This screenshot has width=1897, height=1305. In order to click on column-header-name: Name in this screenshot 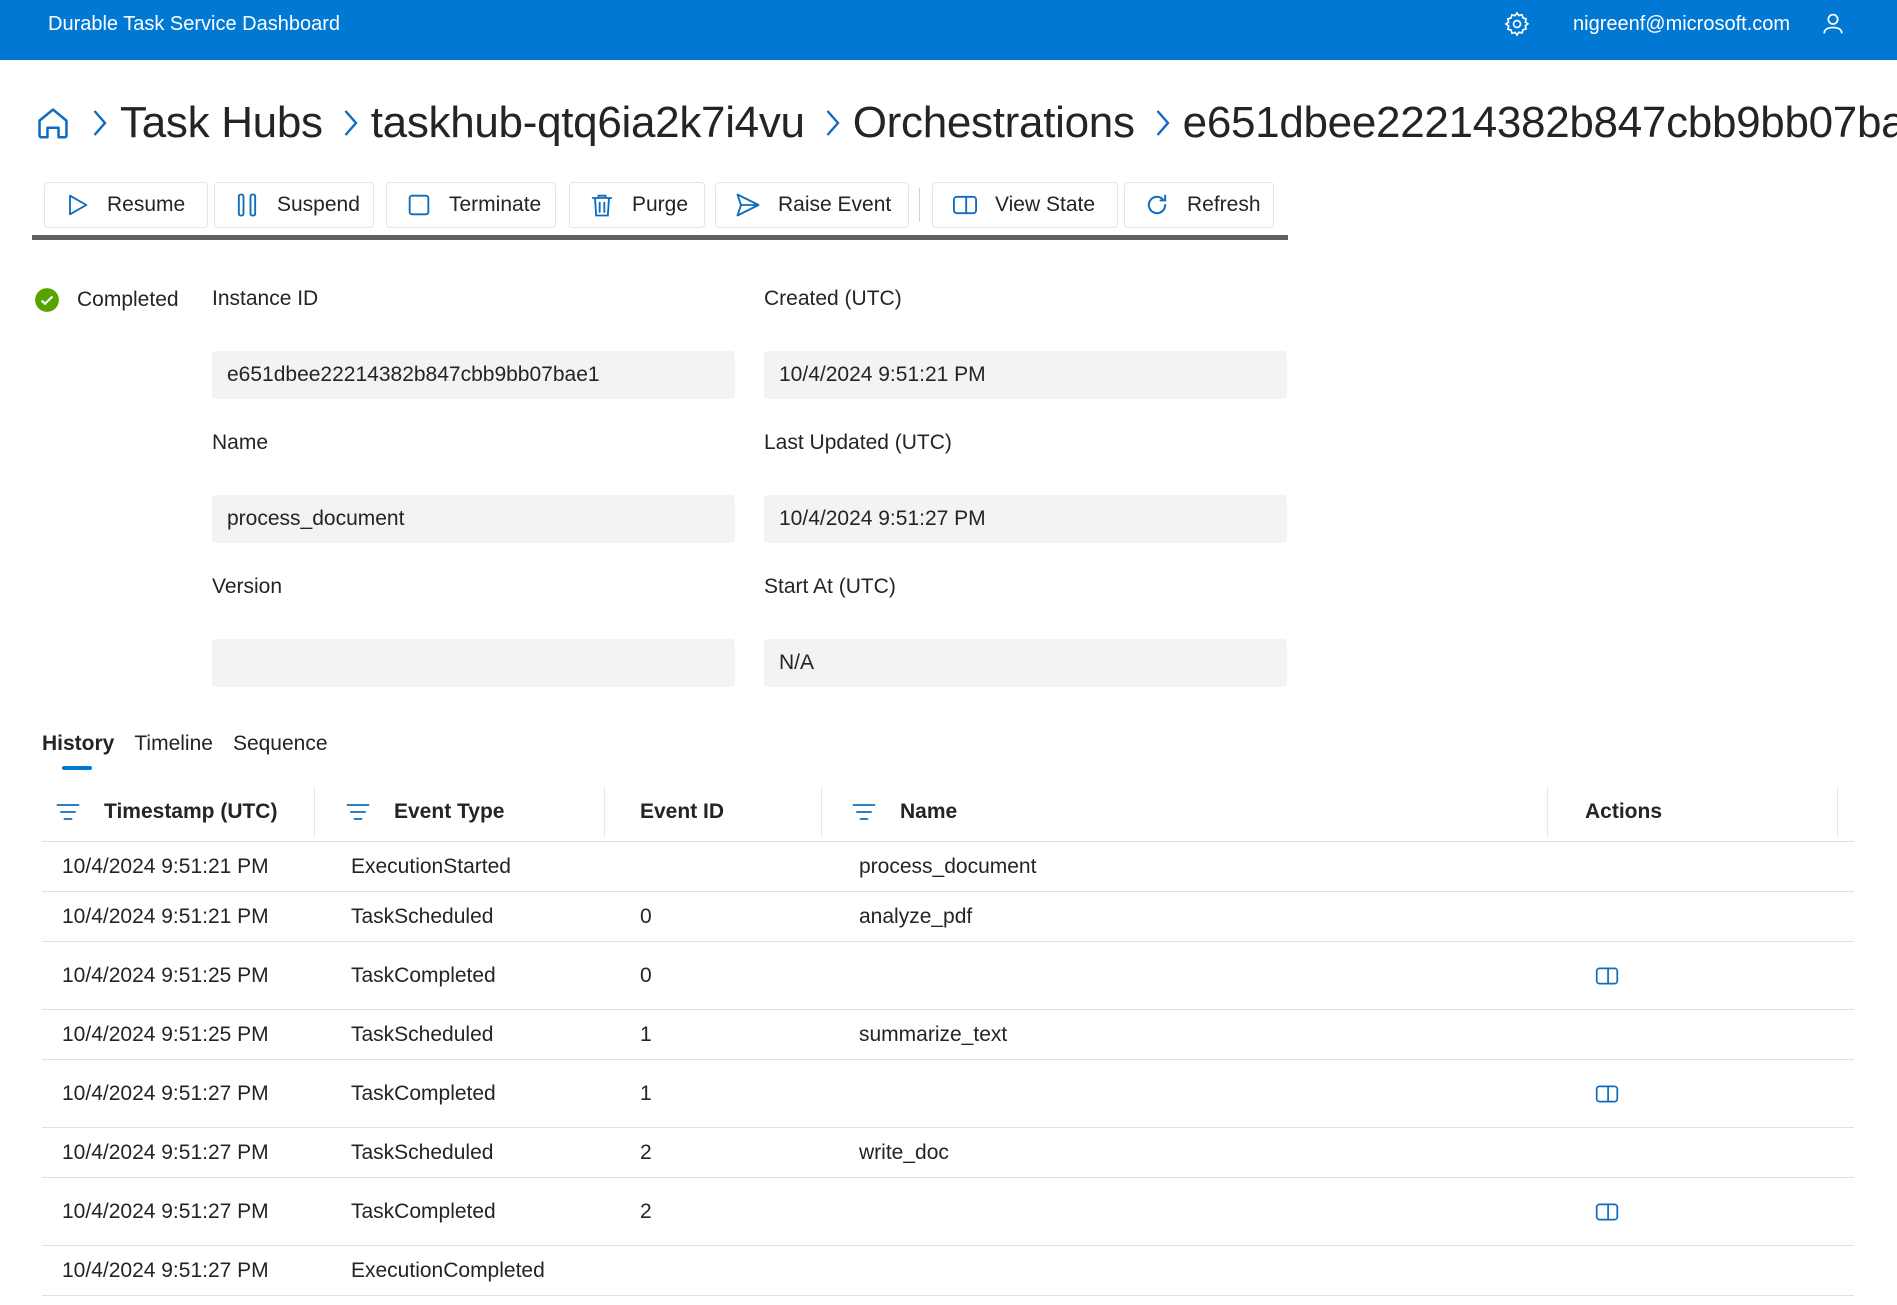, I will do `click(903, 812)`.